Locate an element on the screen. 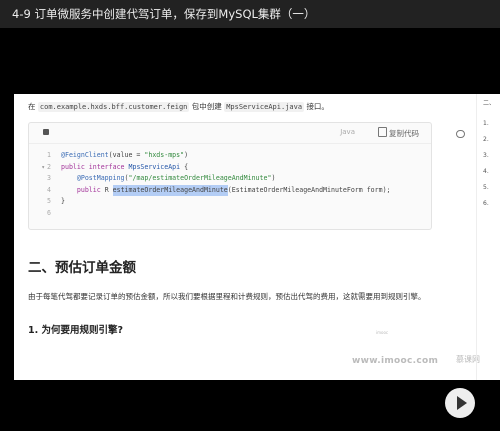 This screenshot has height=431, width=500. toc-item: 3. is located at coordinates (486, 155).